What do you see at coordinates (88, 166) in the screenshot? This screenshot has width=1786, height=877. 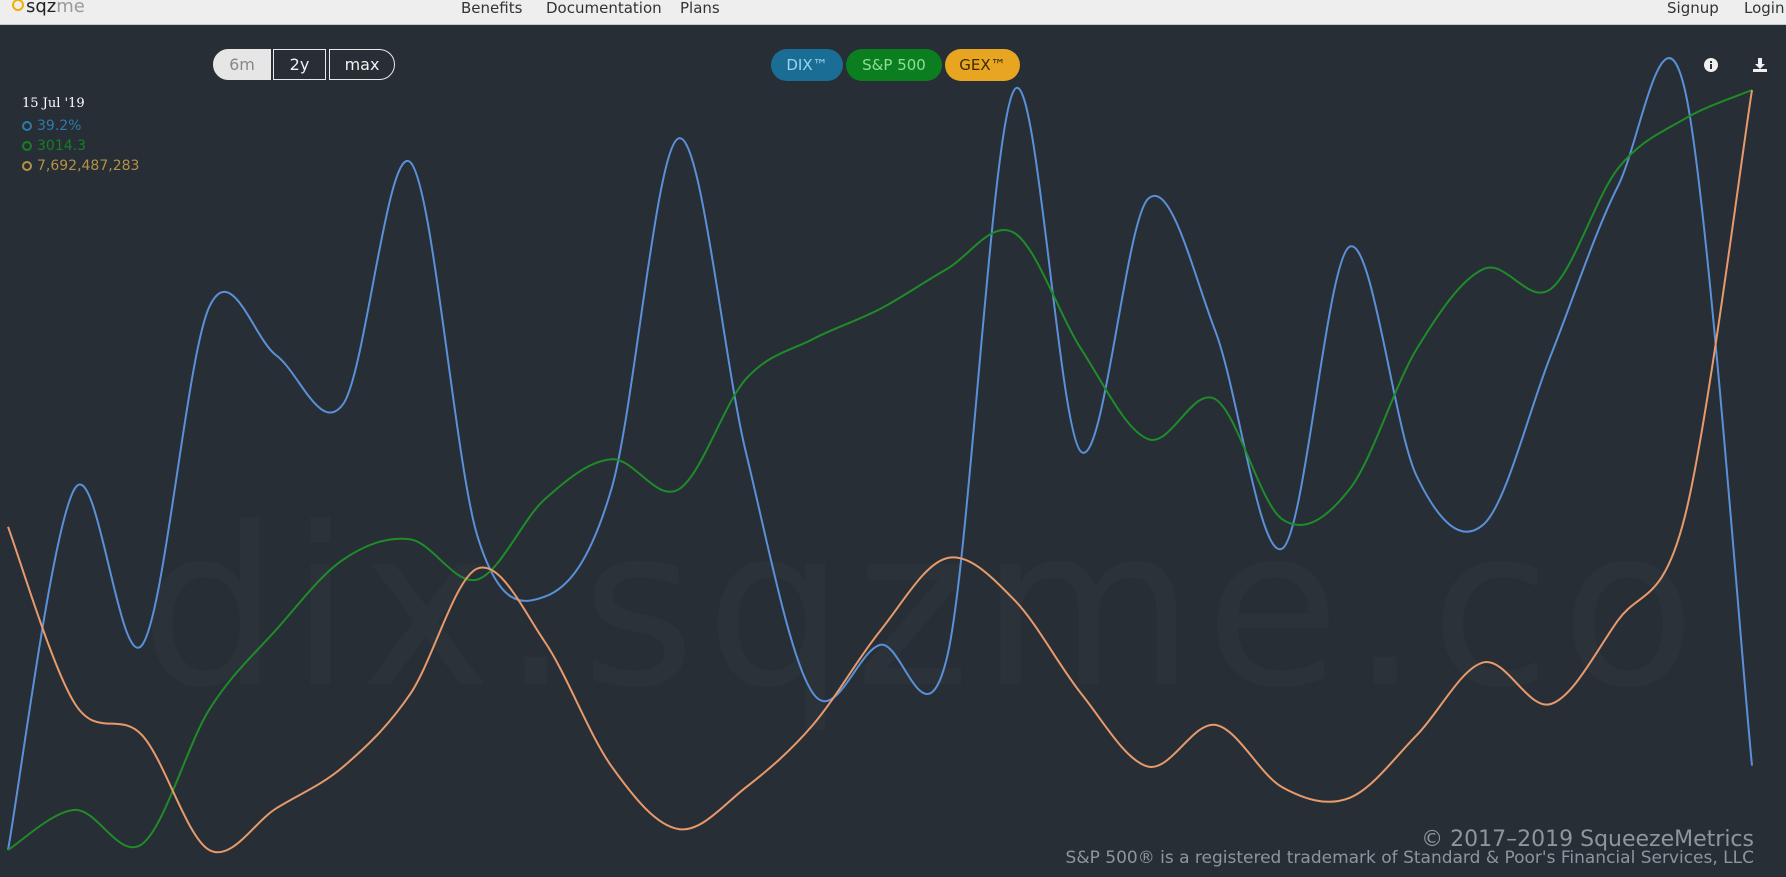 I see `legend-value-gex: 7,692,487,283` at bounding box center [88, 166].